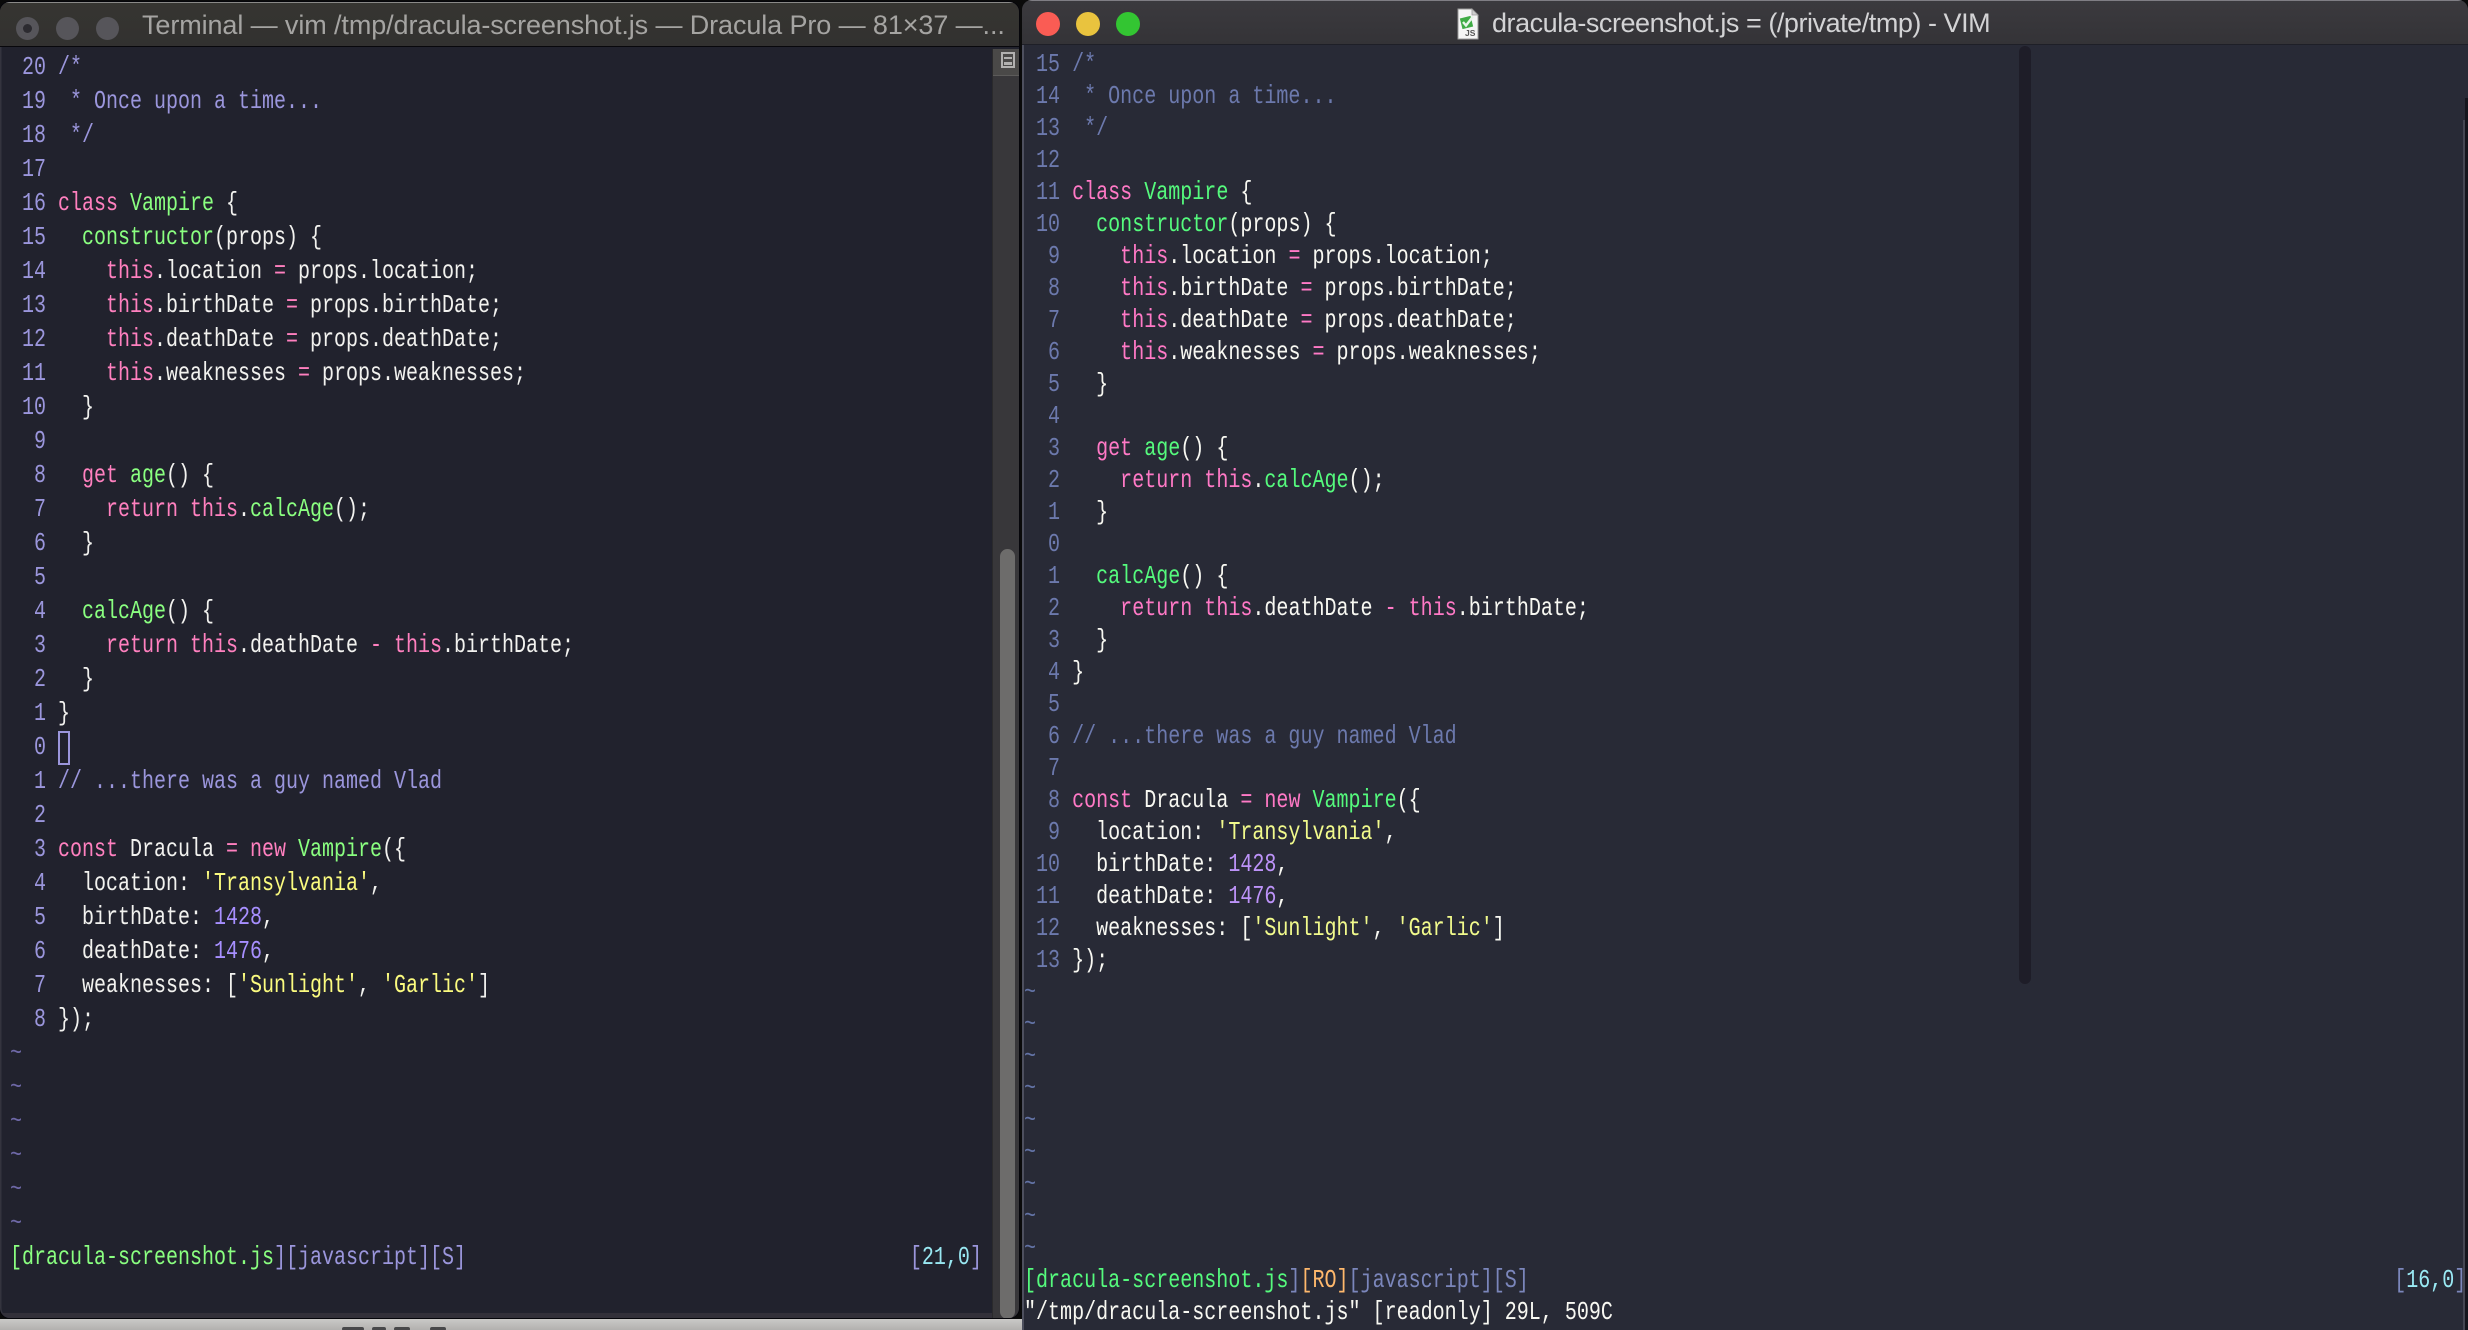  I want to click on svg-text: JS, so click(1470, 33).